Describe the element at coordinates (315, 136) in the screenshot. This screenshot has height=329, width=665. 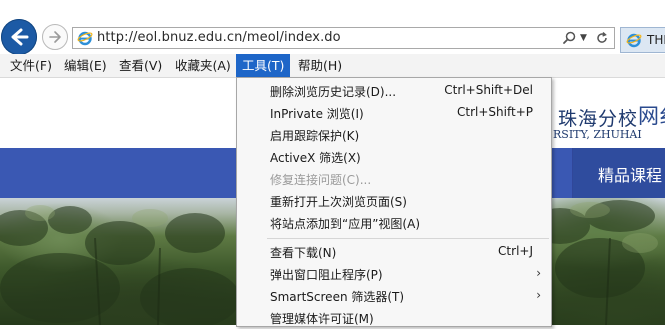
I see `menu-item-label: 启用跟踪保护(K)` at that location.